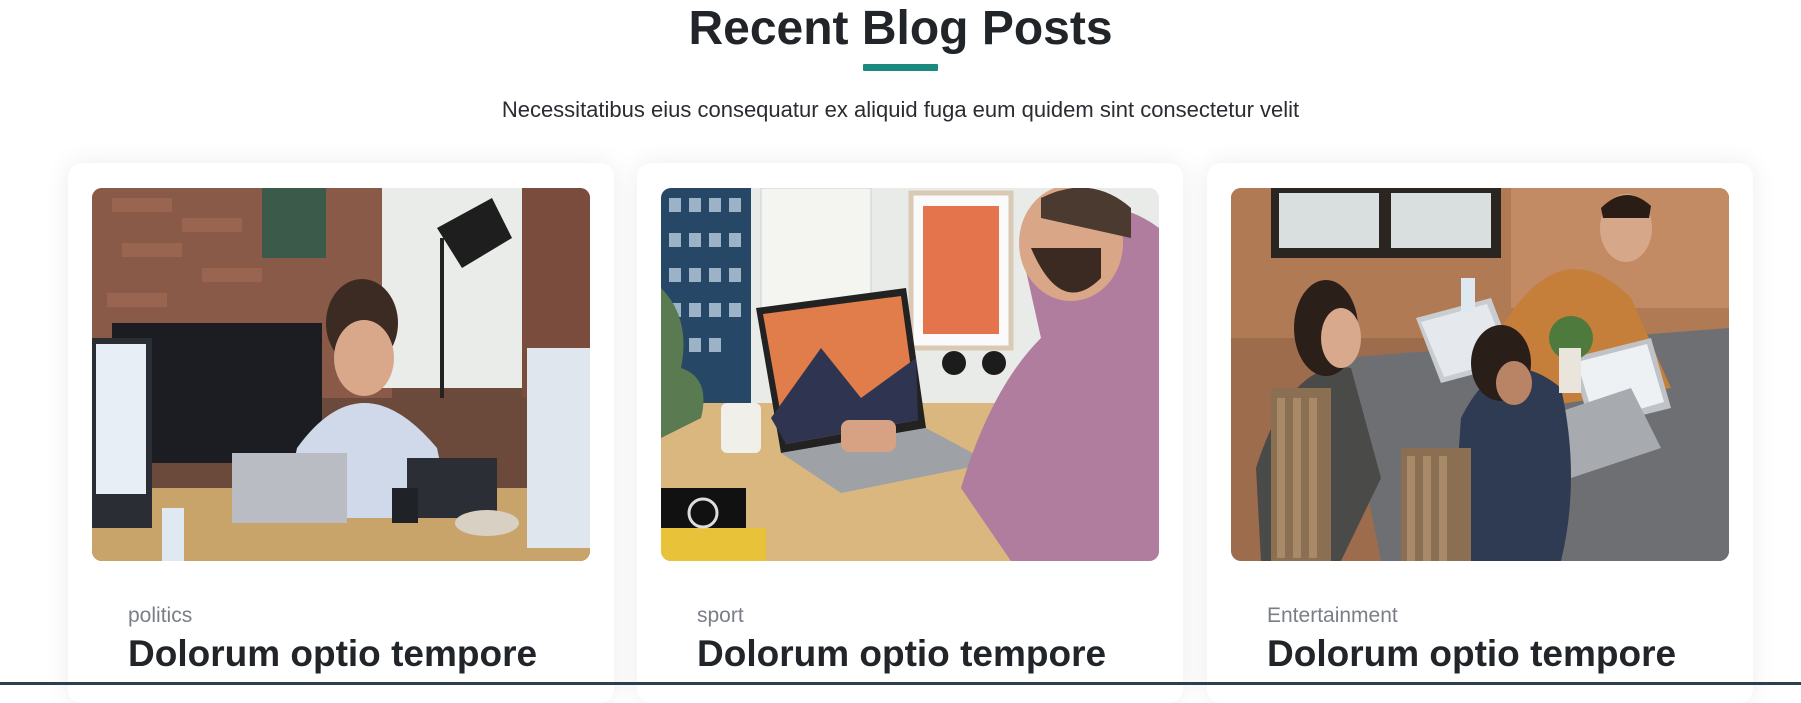 The height and width of the screenshot is (703, 1801). Describe the element at coordinates (900, 28) in the screenshot. I see `section-title: Recent Blog Posts` at that location.